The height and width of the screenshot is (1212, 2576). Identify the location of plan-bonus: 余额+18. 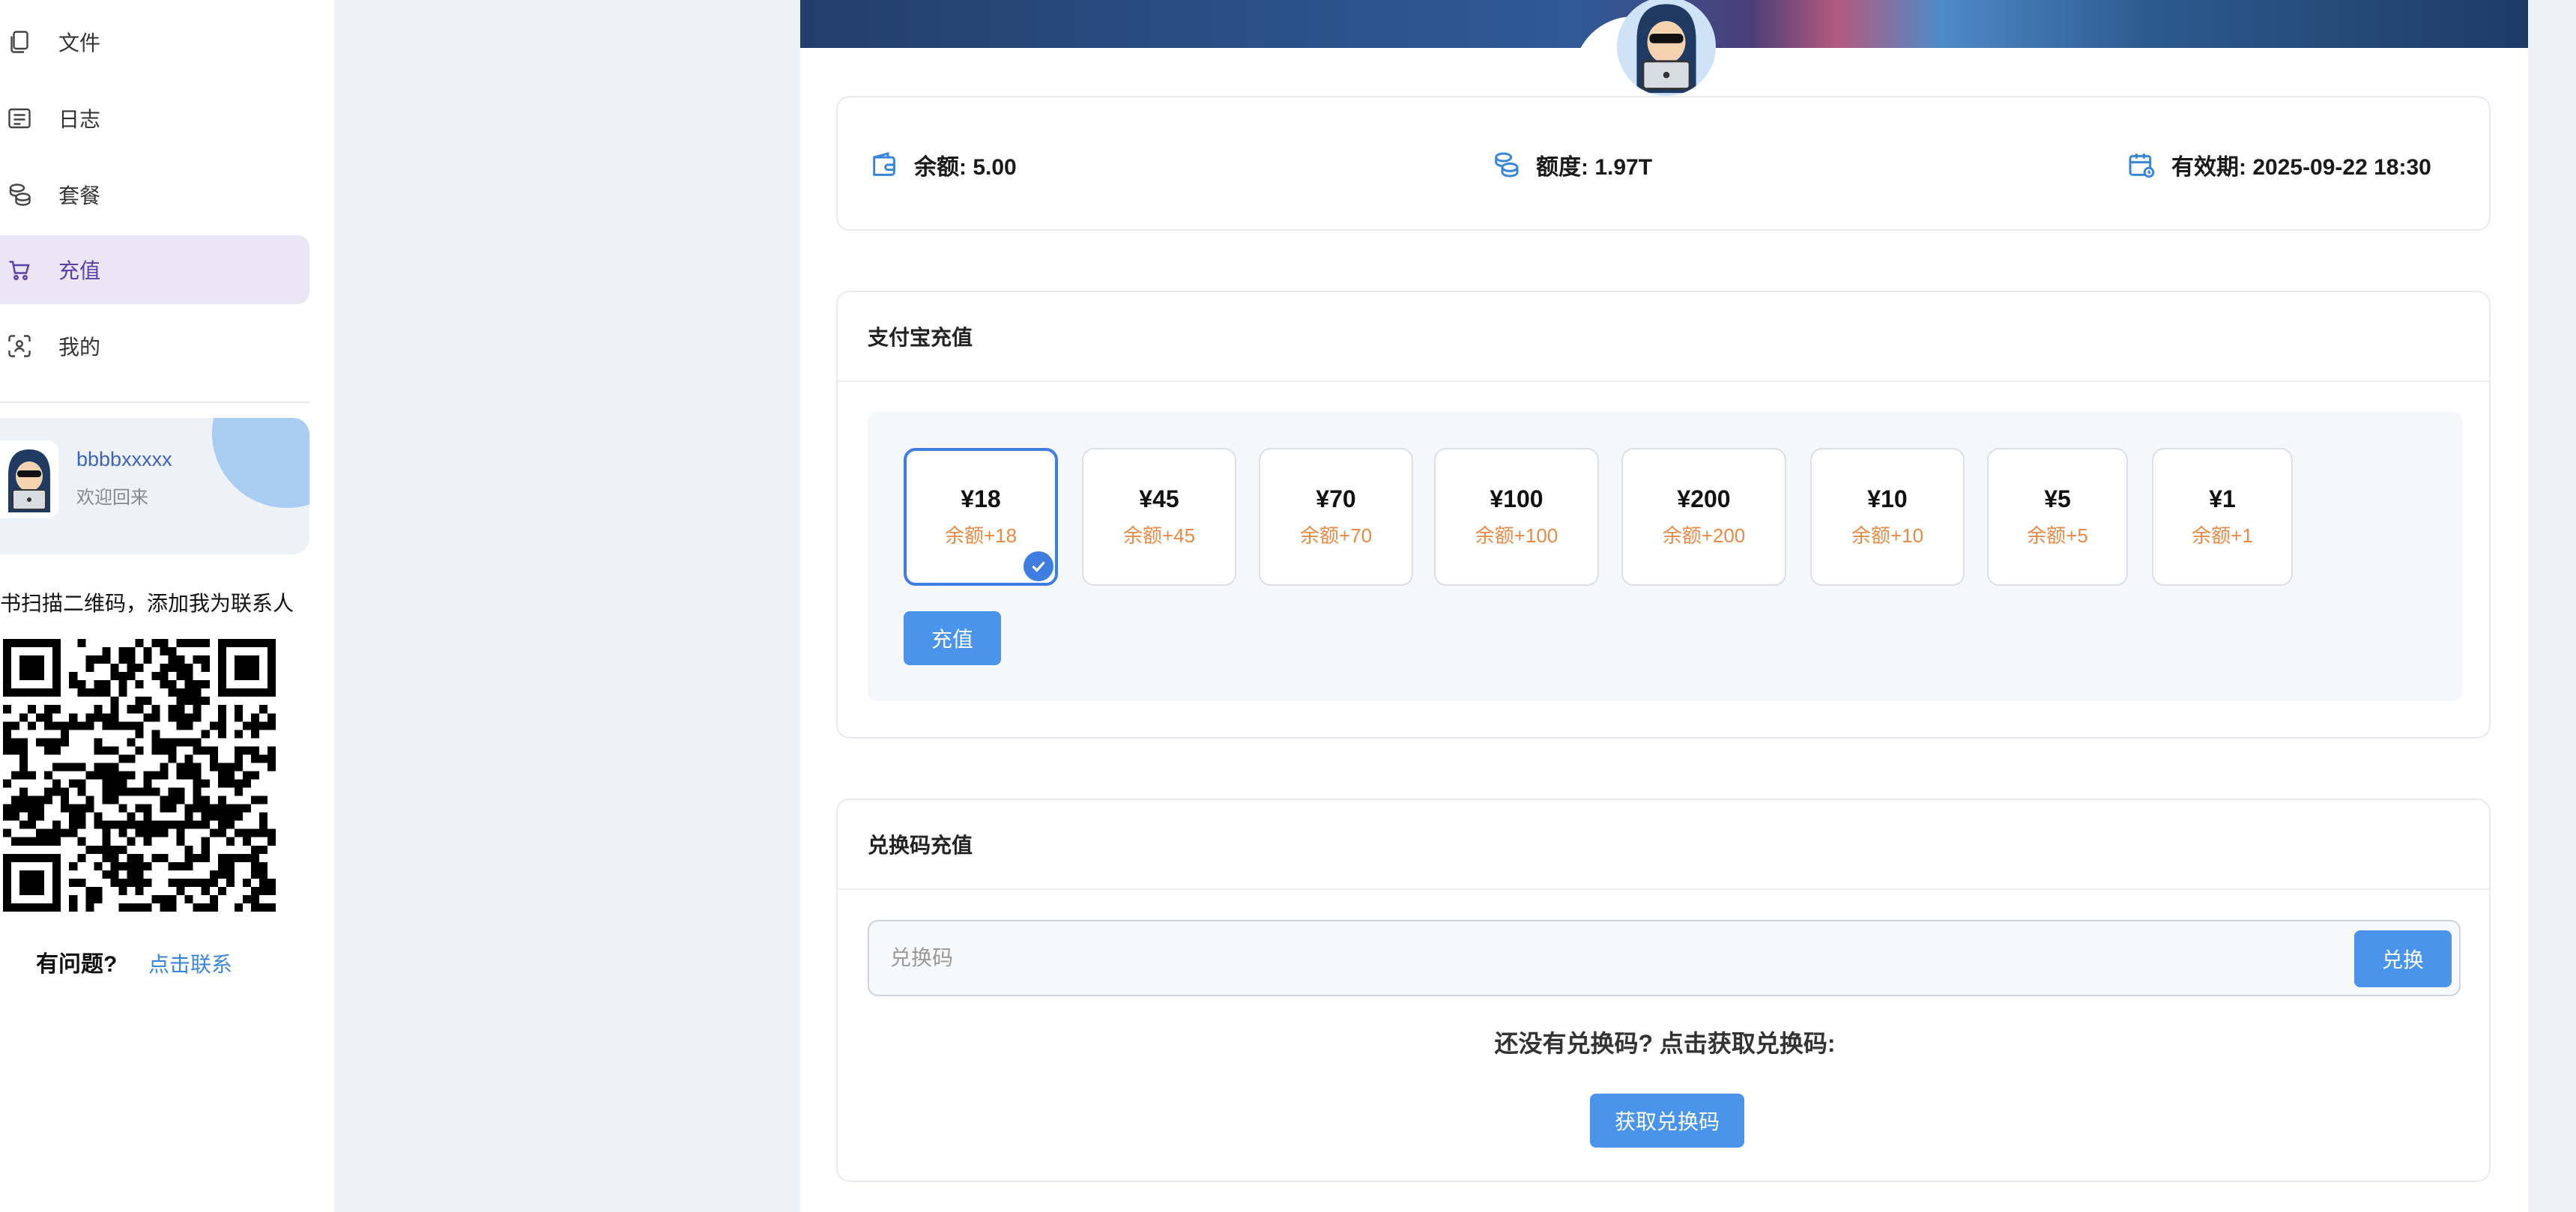
(981, 536).